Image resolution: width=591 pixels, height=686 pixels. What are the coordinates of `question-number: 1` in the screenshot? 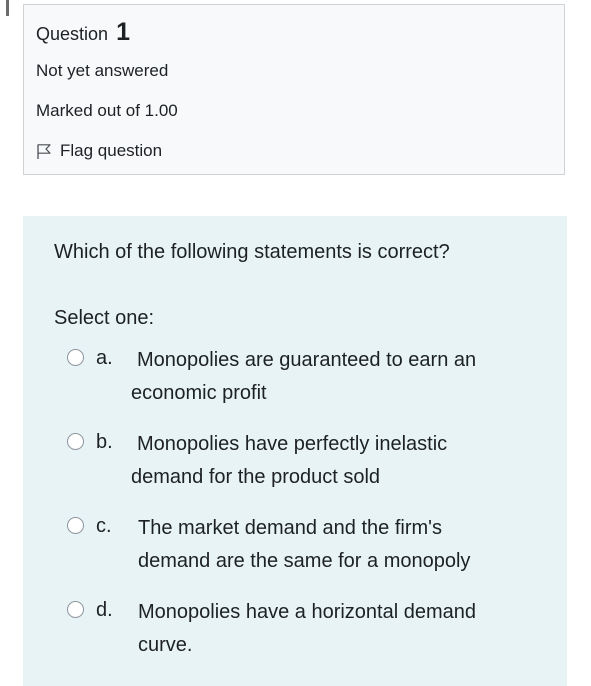 It's located at (123, 32).